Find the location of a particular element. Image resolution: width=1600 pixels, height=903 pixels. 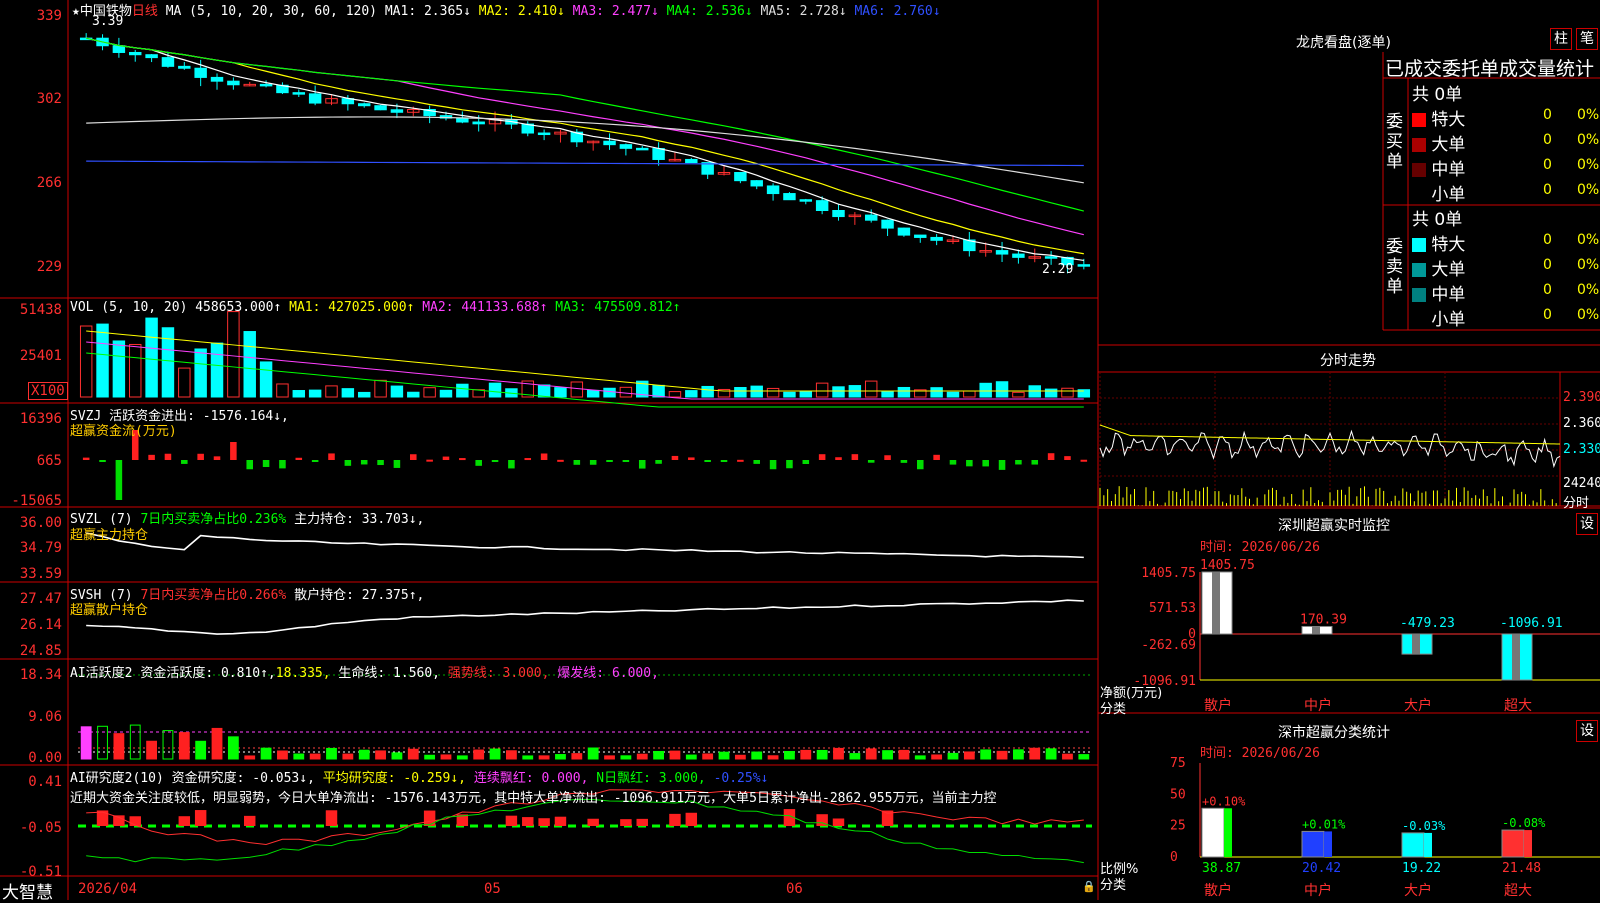

sz-stats-ytick: 75 is located at coordinates (1178, 763).